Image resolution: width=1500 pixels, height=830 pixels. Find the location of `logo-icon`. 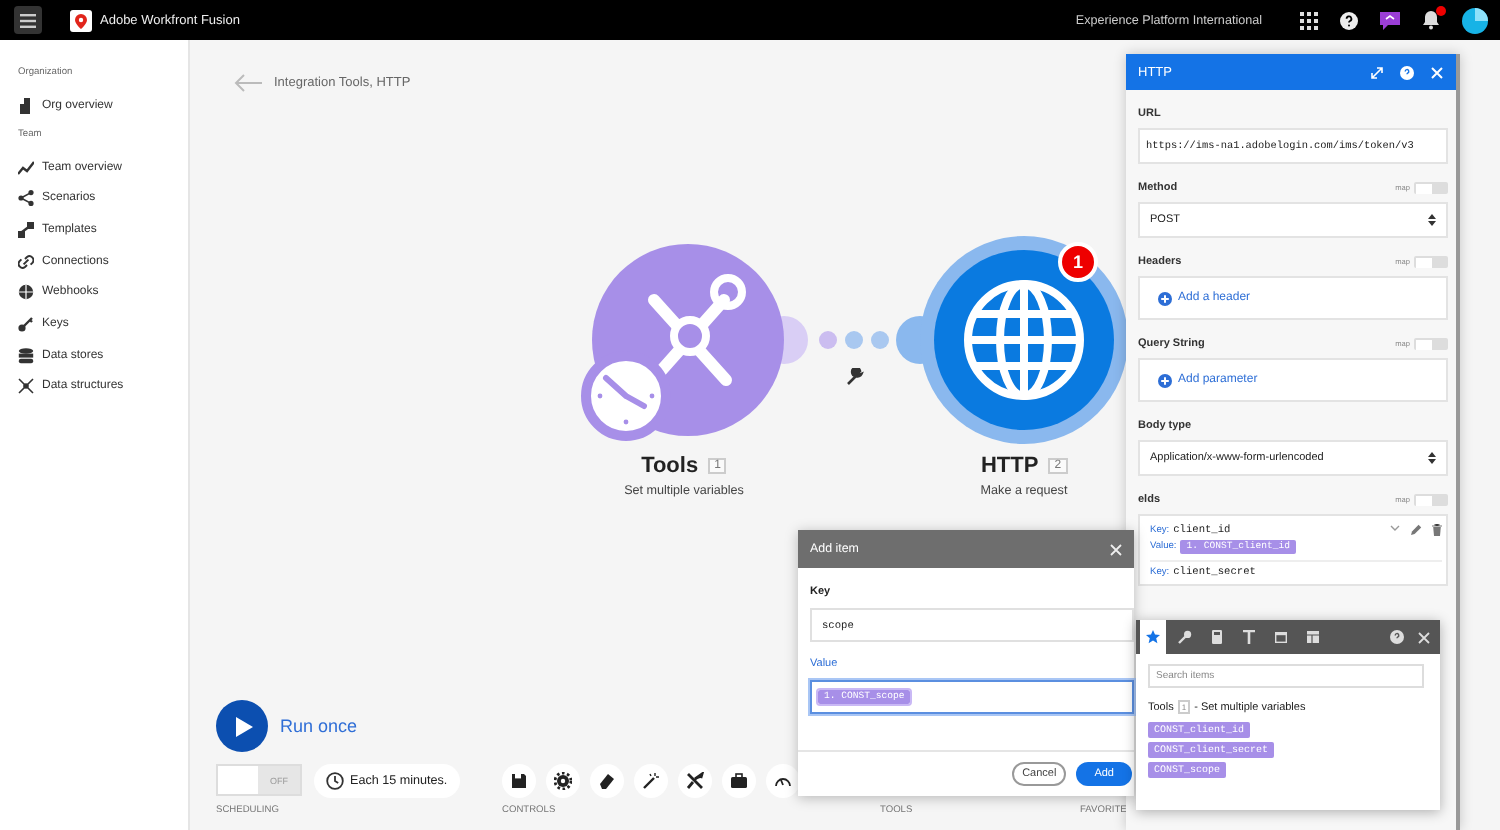

logo-icon is located at coordinates (81, 20).